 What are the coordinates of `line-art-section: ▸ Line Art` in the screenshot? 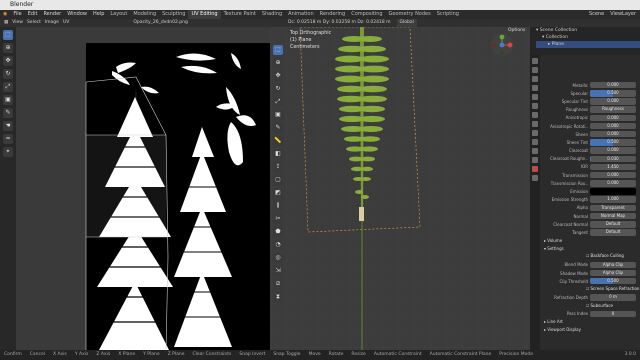 It's located at (585, 322).